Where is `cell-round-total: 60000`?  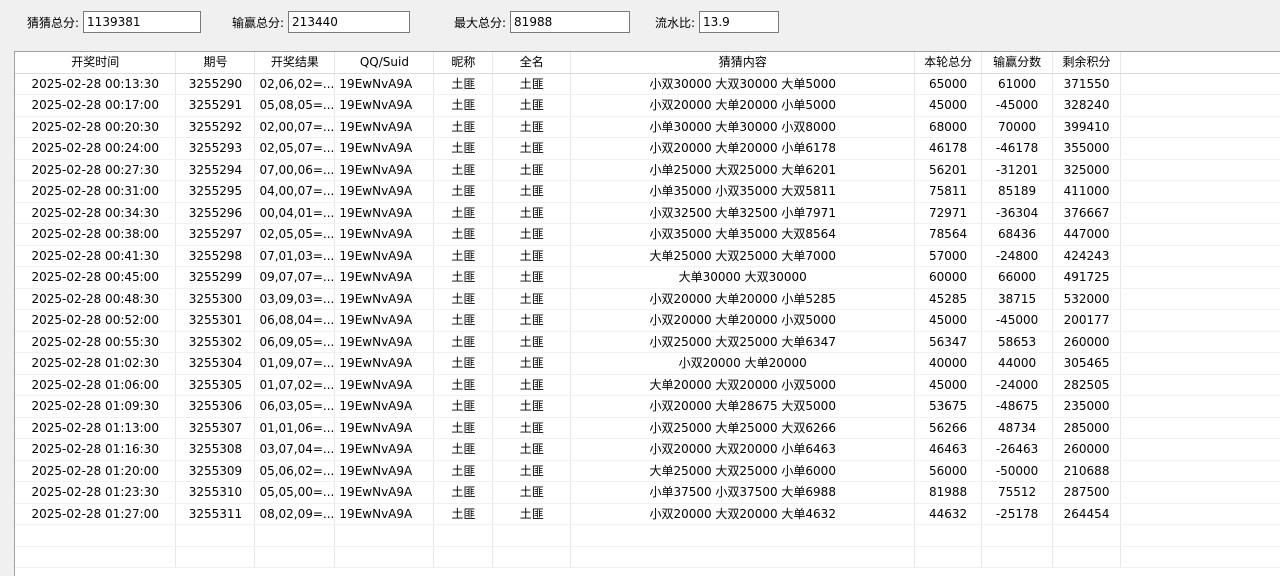 cell-round-total: 60000 is located at coordinates (948, 277).